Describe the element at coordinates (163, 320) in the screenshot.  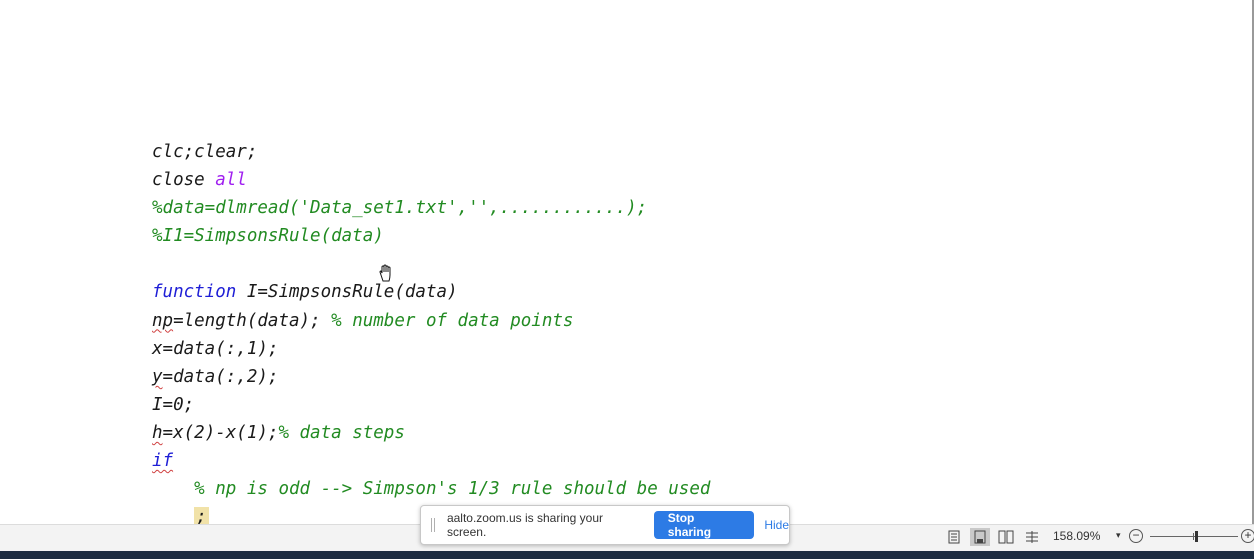
I see `code-token: np` at that location.